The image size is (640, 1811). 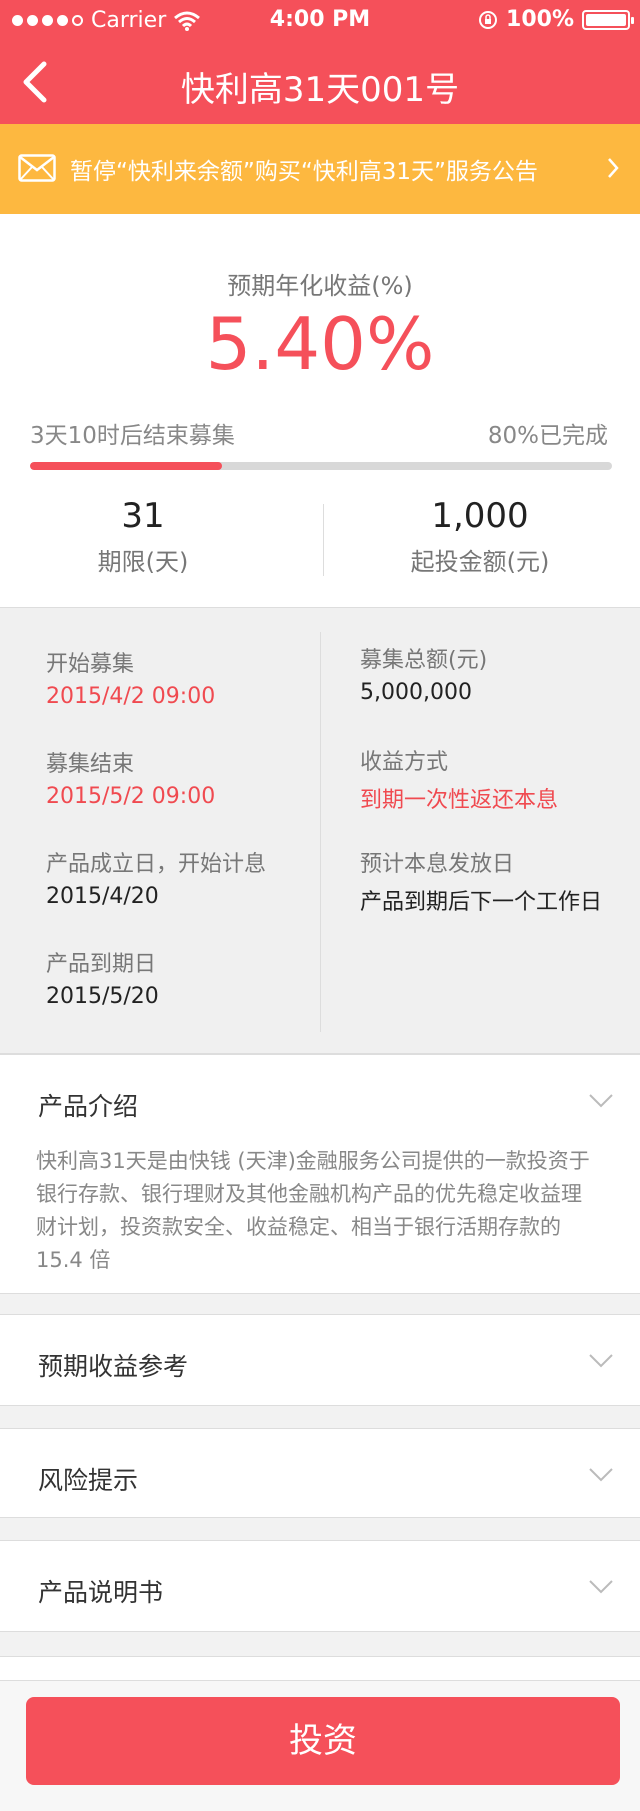 I want to click on established-label: 产品成立日，开始计息, so click(x=156, y=864).